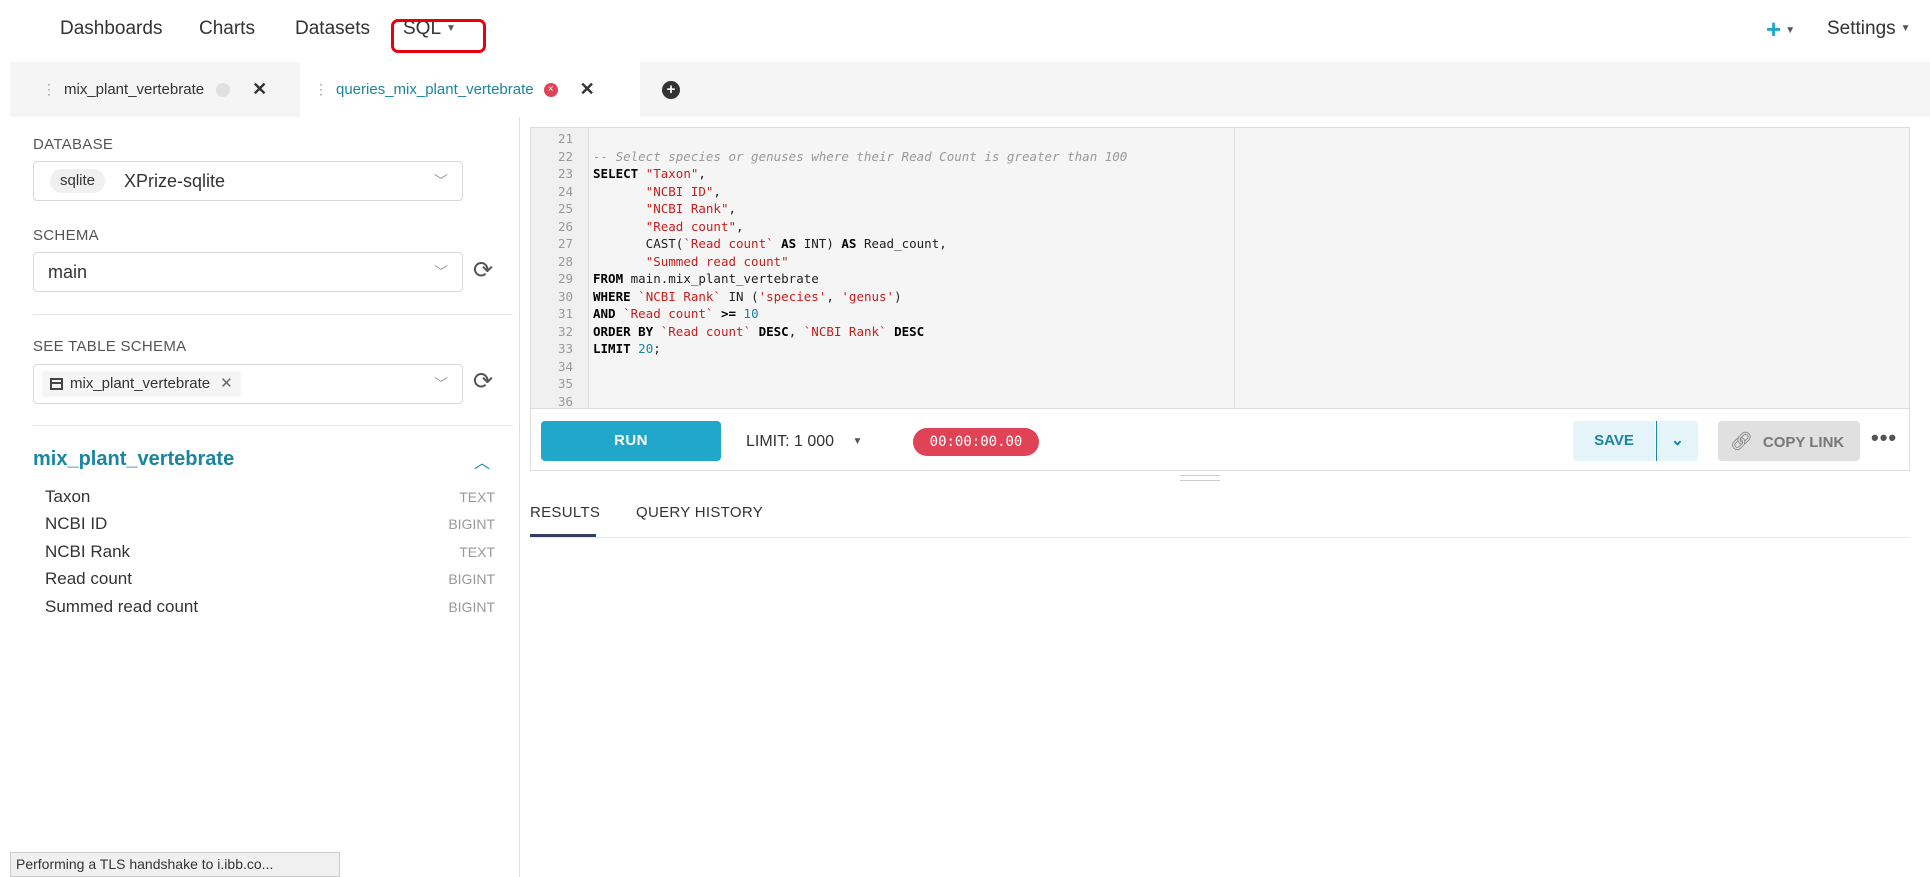 Image resolution: width=1930 pixels, height=877 pixels. I want to click on query-timer: 00:00:00.00, so click(976, 442).